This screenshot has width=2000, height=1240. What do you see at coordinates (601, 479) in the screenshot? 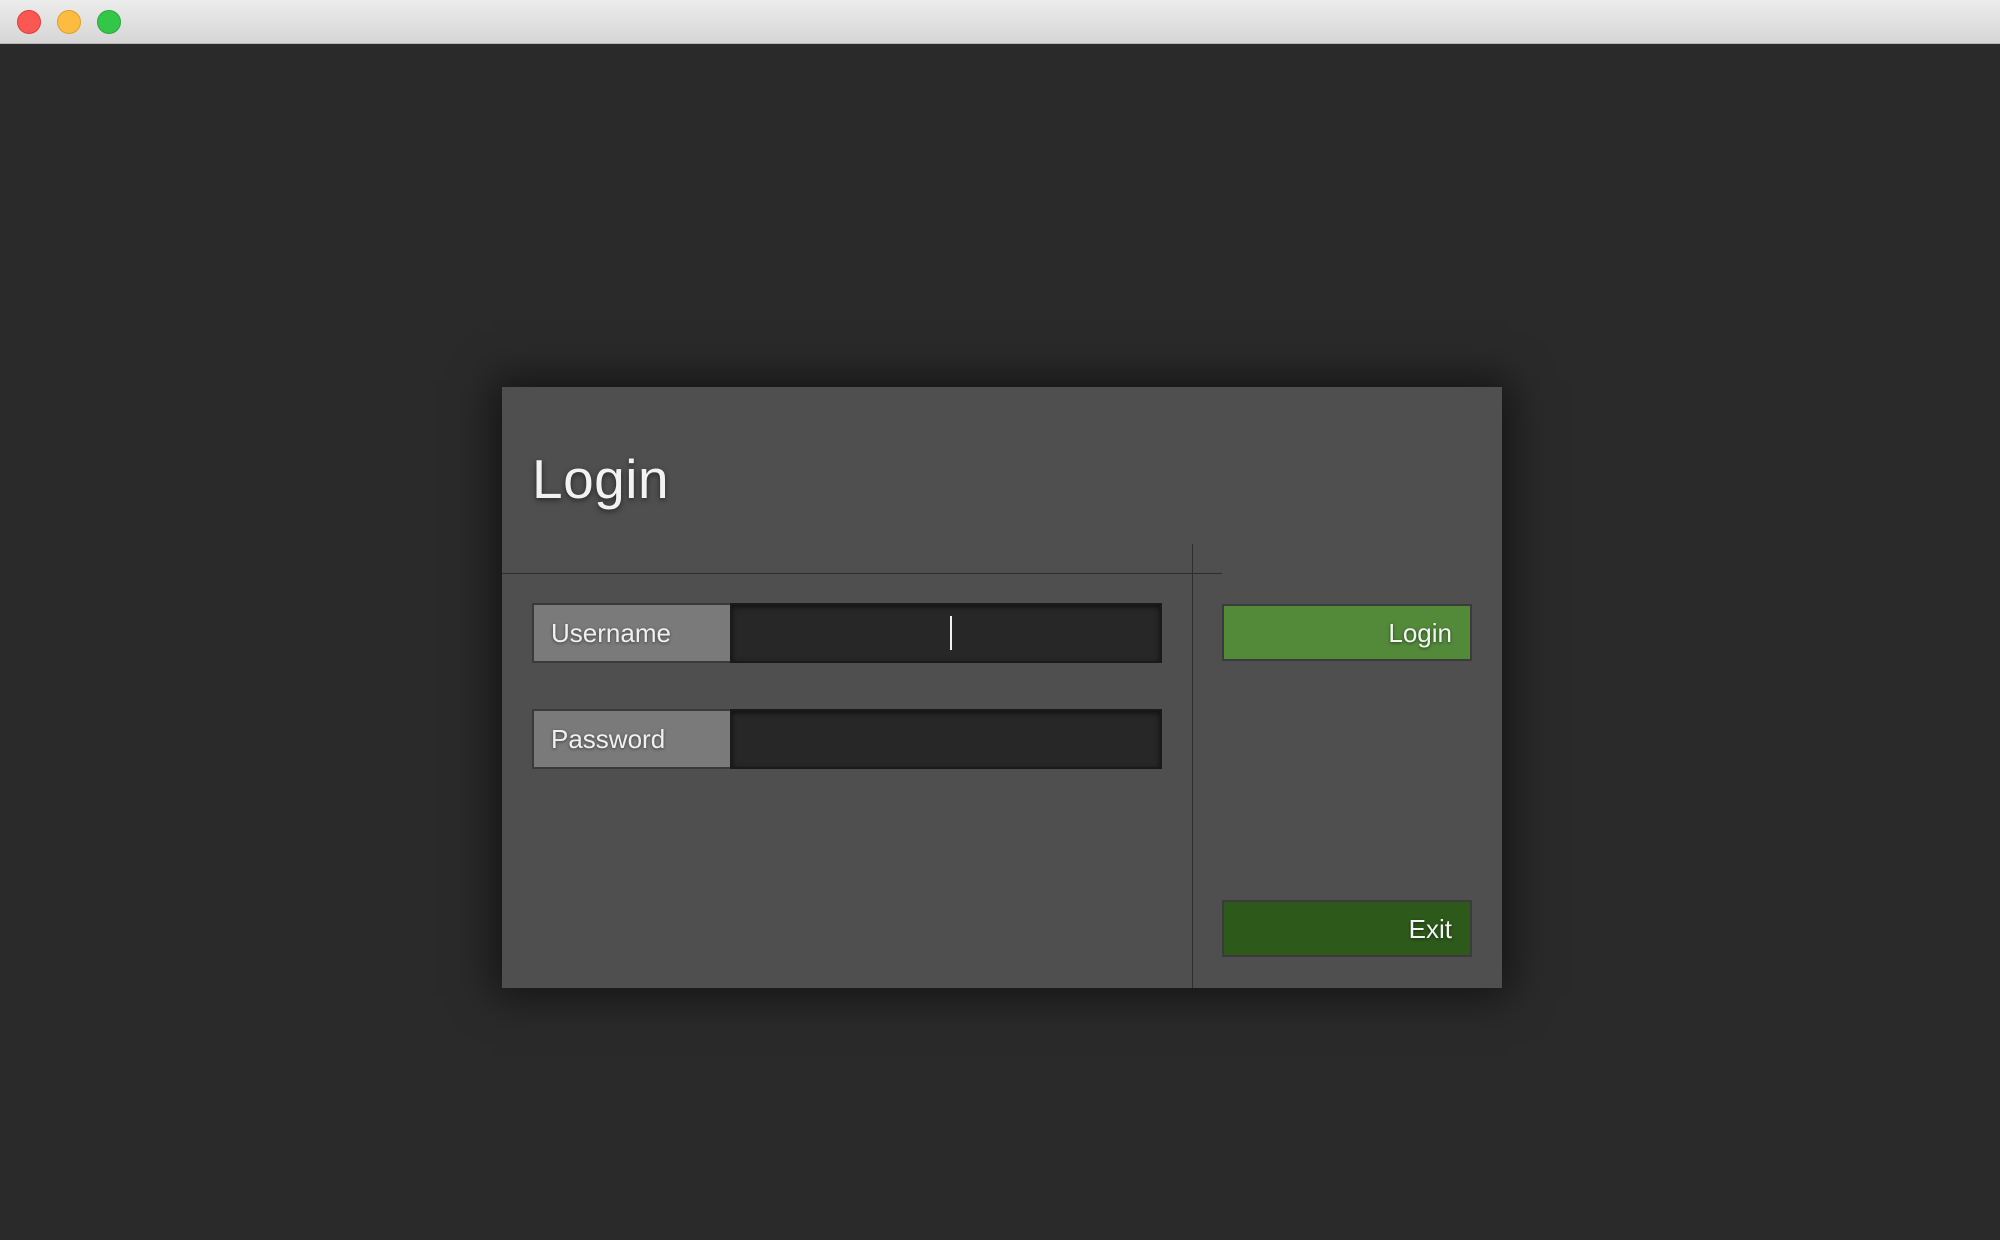
I see `dialog-title: Login` at bounding box center [601, 479].